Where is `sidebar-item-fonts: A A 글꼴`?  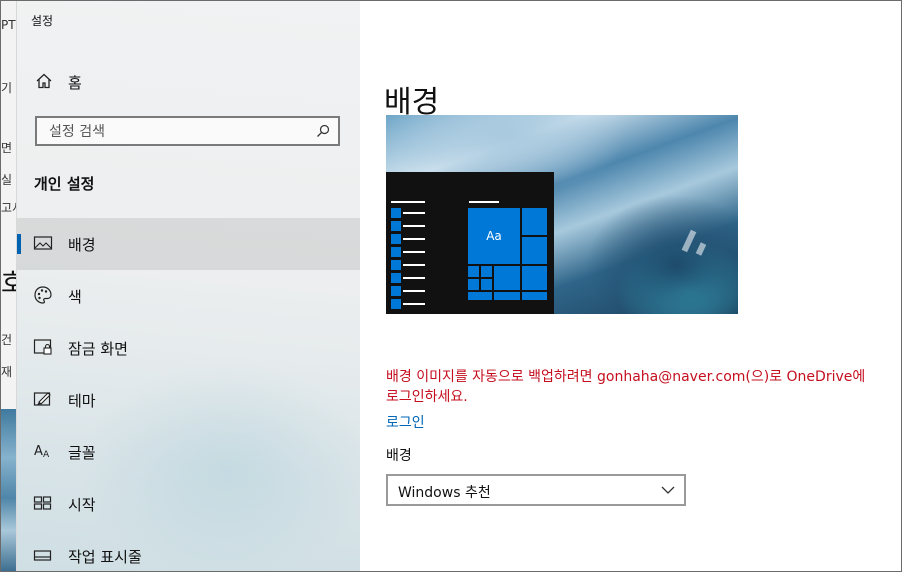 sidebar-item-fonts: A A 글꼴 is located at coordinates (188, 452).